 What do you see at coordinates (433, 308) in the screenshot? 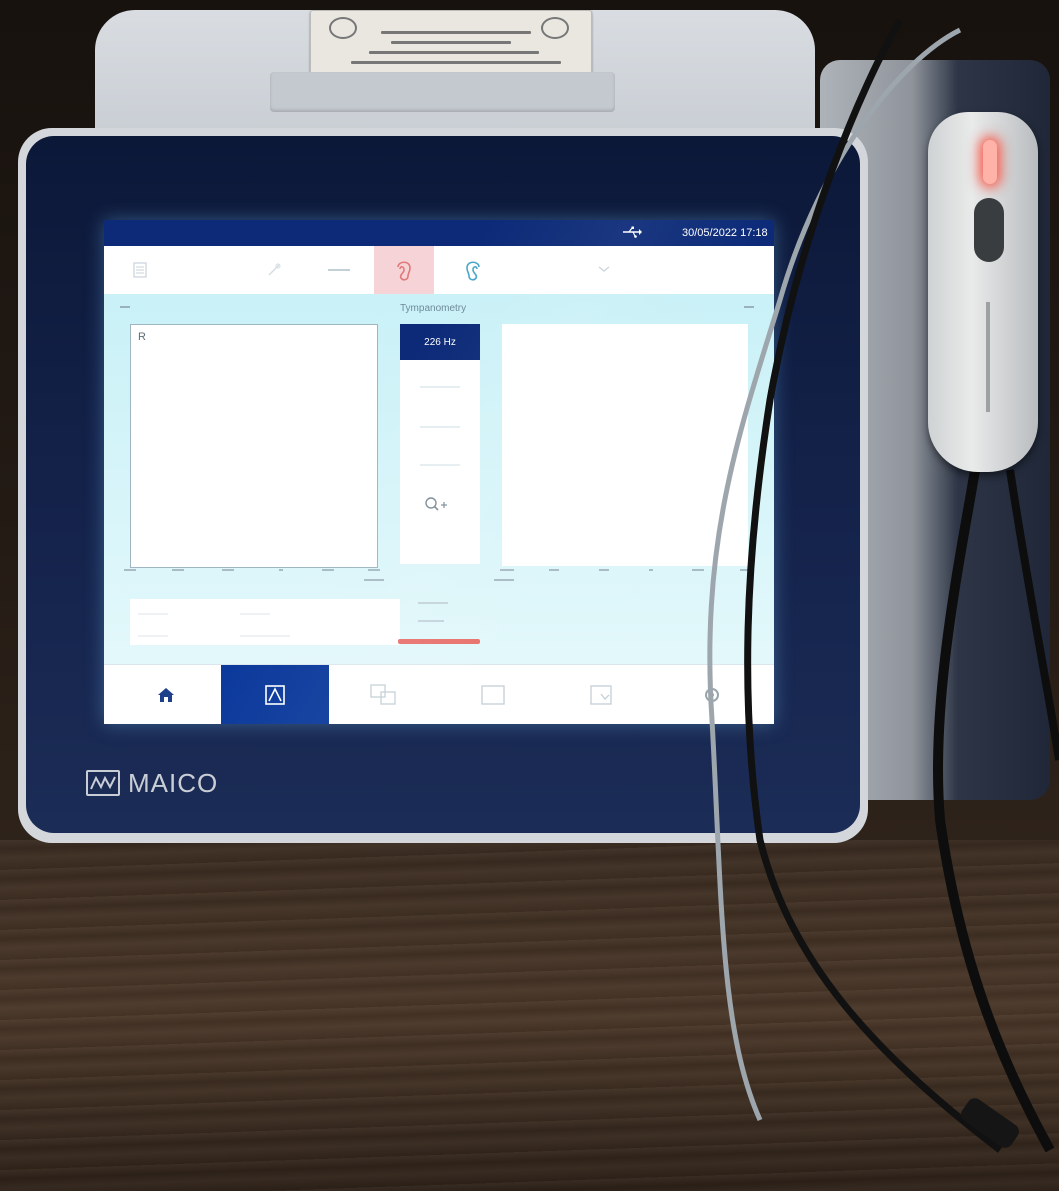
I see `section-title: Tympanometry` at bounding box center [433, 308].